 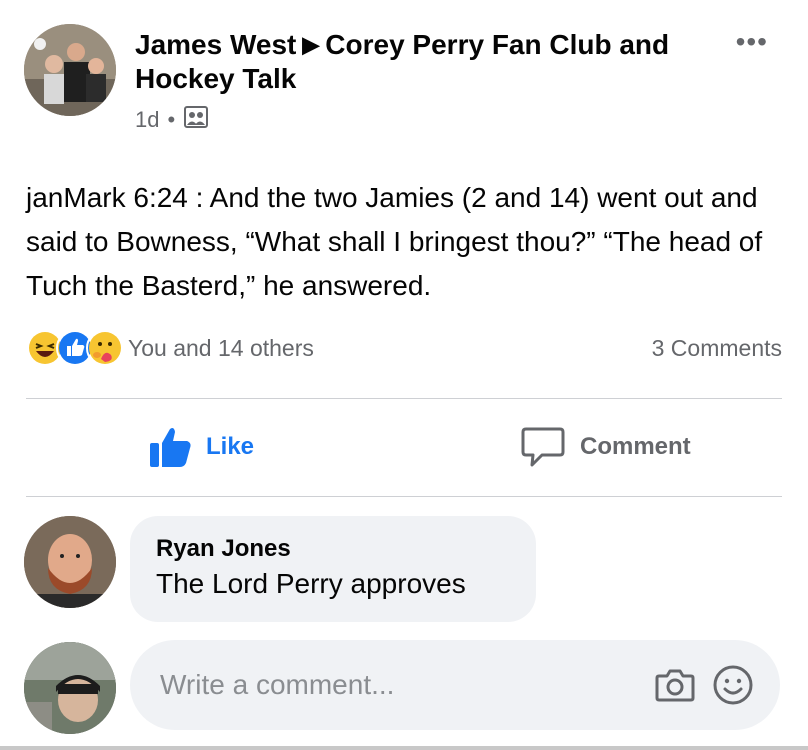 What do you see at coordinates (215, 44) in the screenshot?
I see `author-name-link: James West` at bounding box center [215, 44].